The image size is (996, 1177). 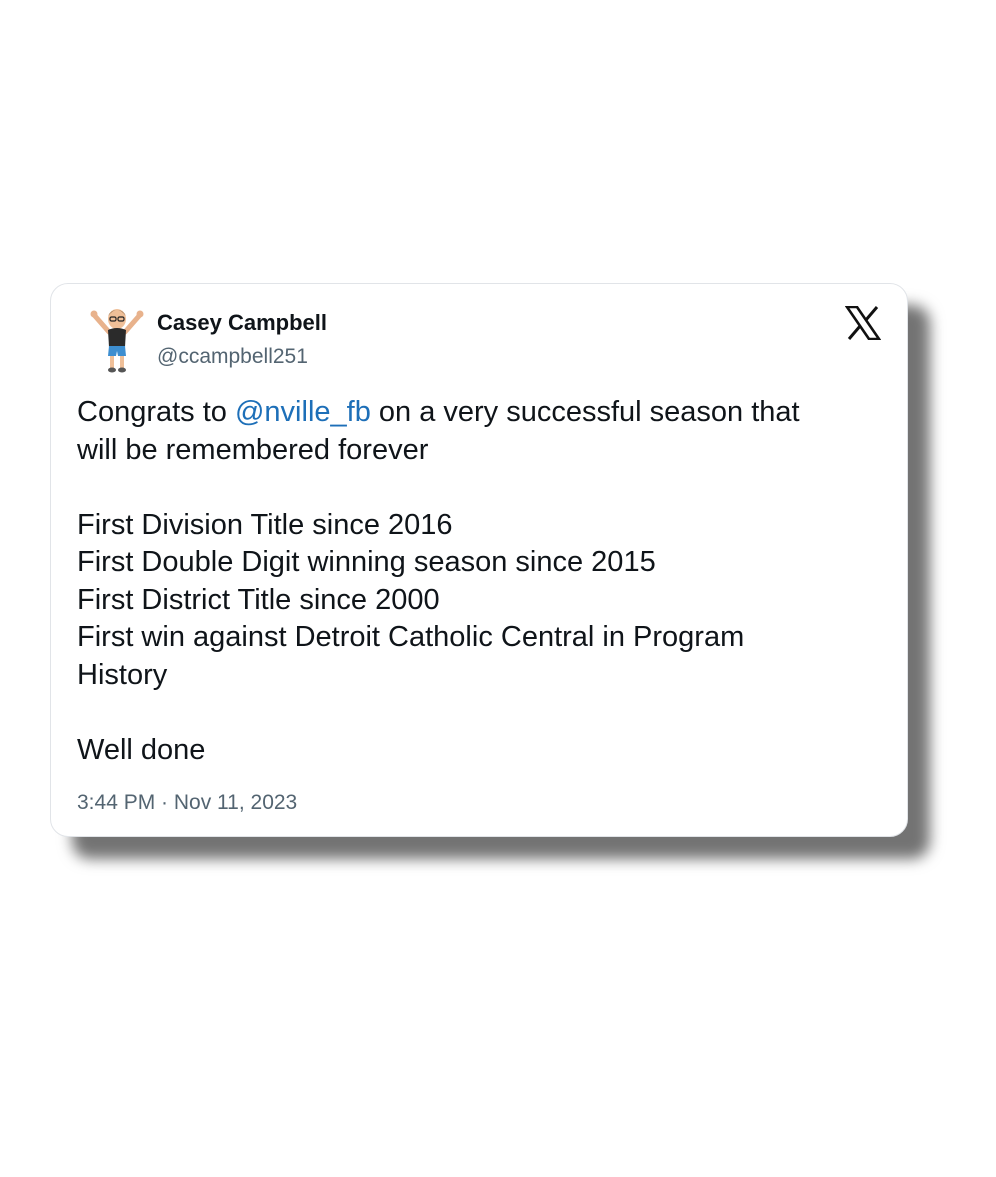 What do you see at coordinates (141, 749) in the screenshot?
I see `tweet-line: Well done` at bounding box center [141, 749].